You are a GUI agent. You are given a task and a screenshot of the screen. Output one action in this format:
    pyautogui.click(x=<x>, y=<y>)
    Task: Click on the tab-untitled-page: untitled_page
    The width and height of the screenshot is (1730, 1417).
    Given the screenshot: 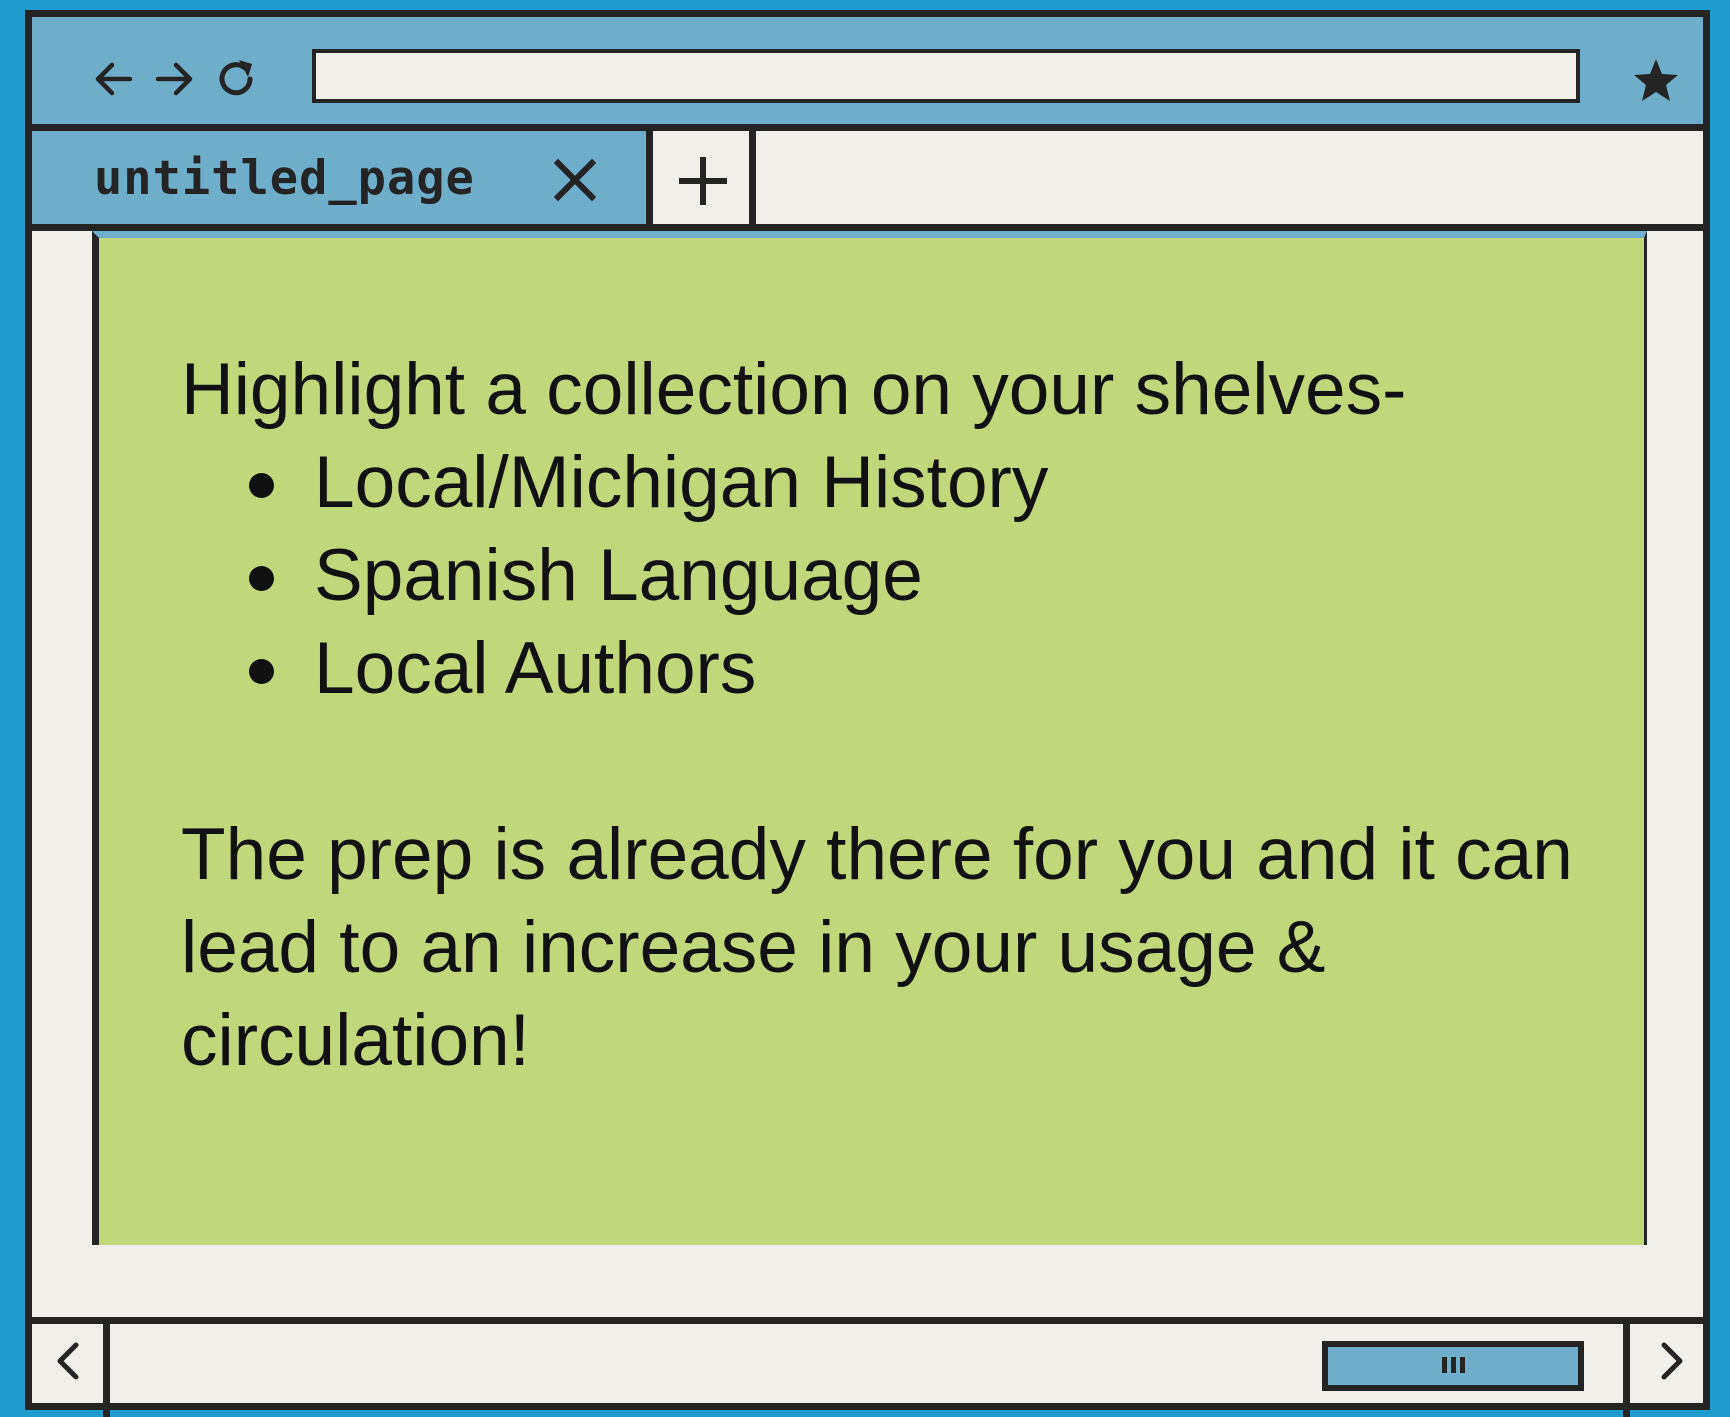 What is the action you would take?
    pyautogui.click(x=342, y=177)
    